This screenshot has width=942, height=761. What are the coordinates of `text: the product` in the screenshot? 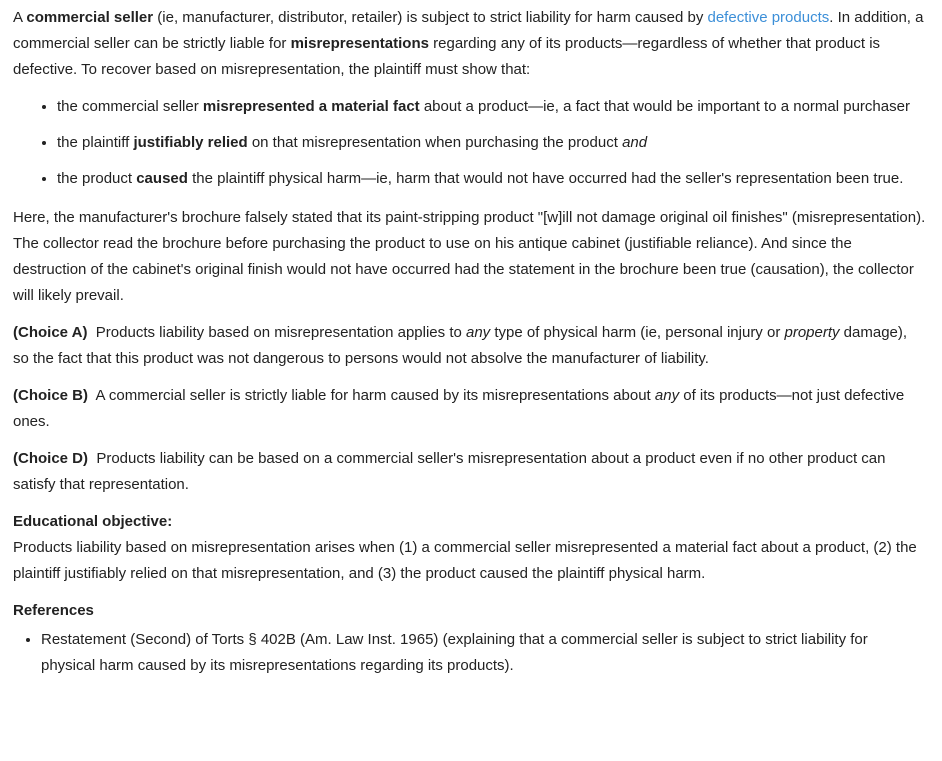 It's located at (97, 178).